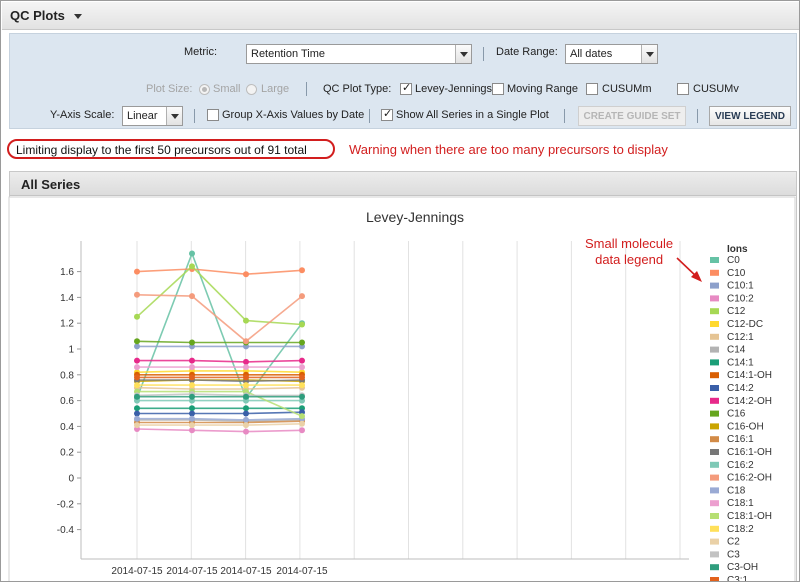 The image size is (800, 582). Describe the element at coordinates (740, 337) in the screenshot. I see `legend-item-label: C12:1` at that location.